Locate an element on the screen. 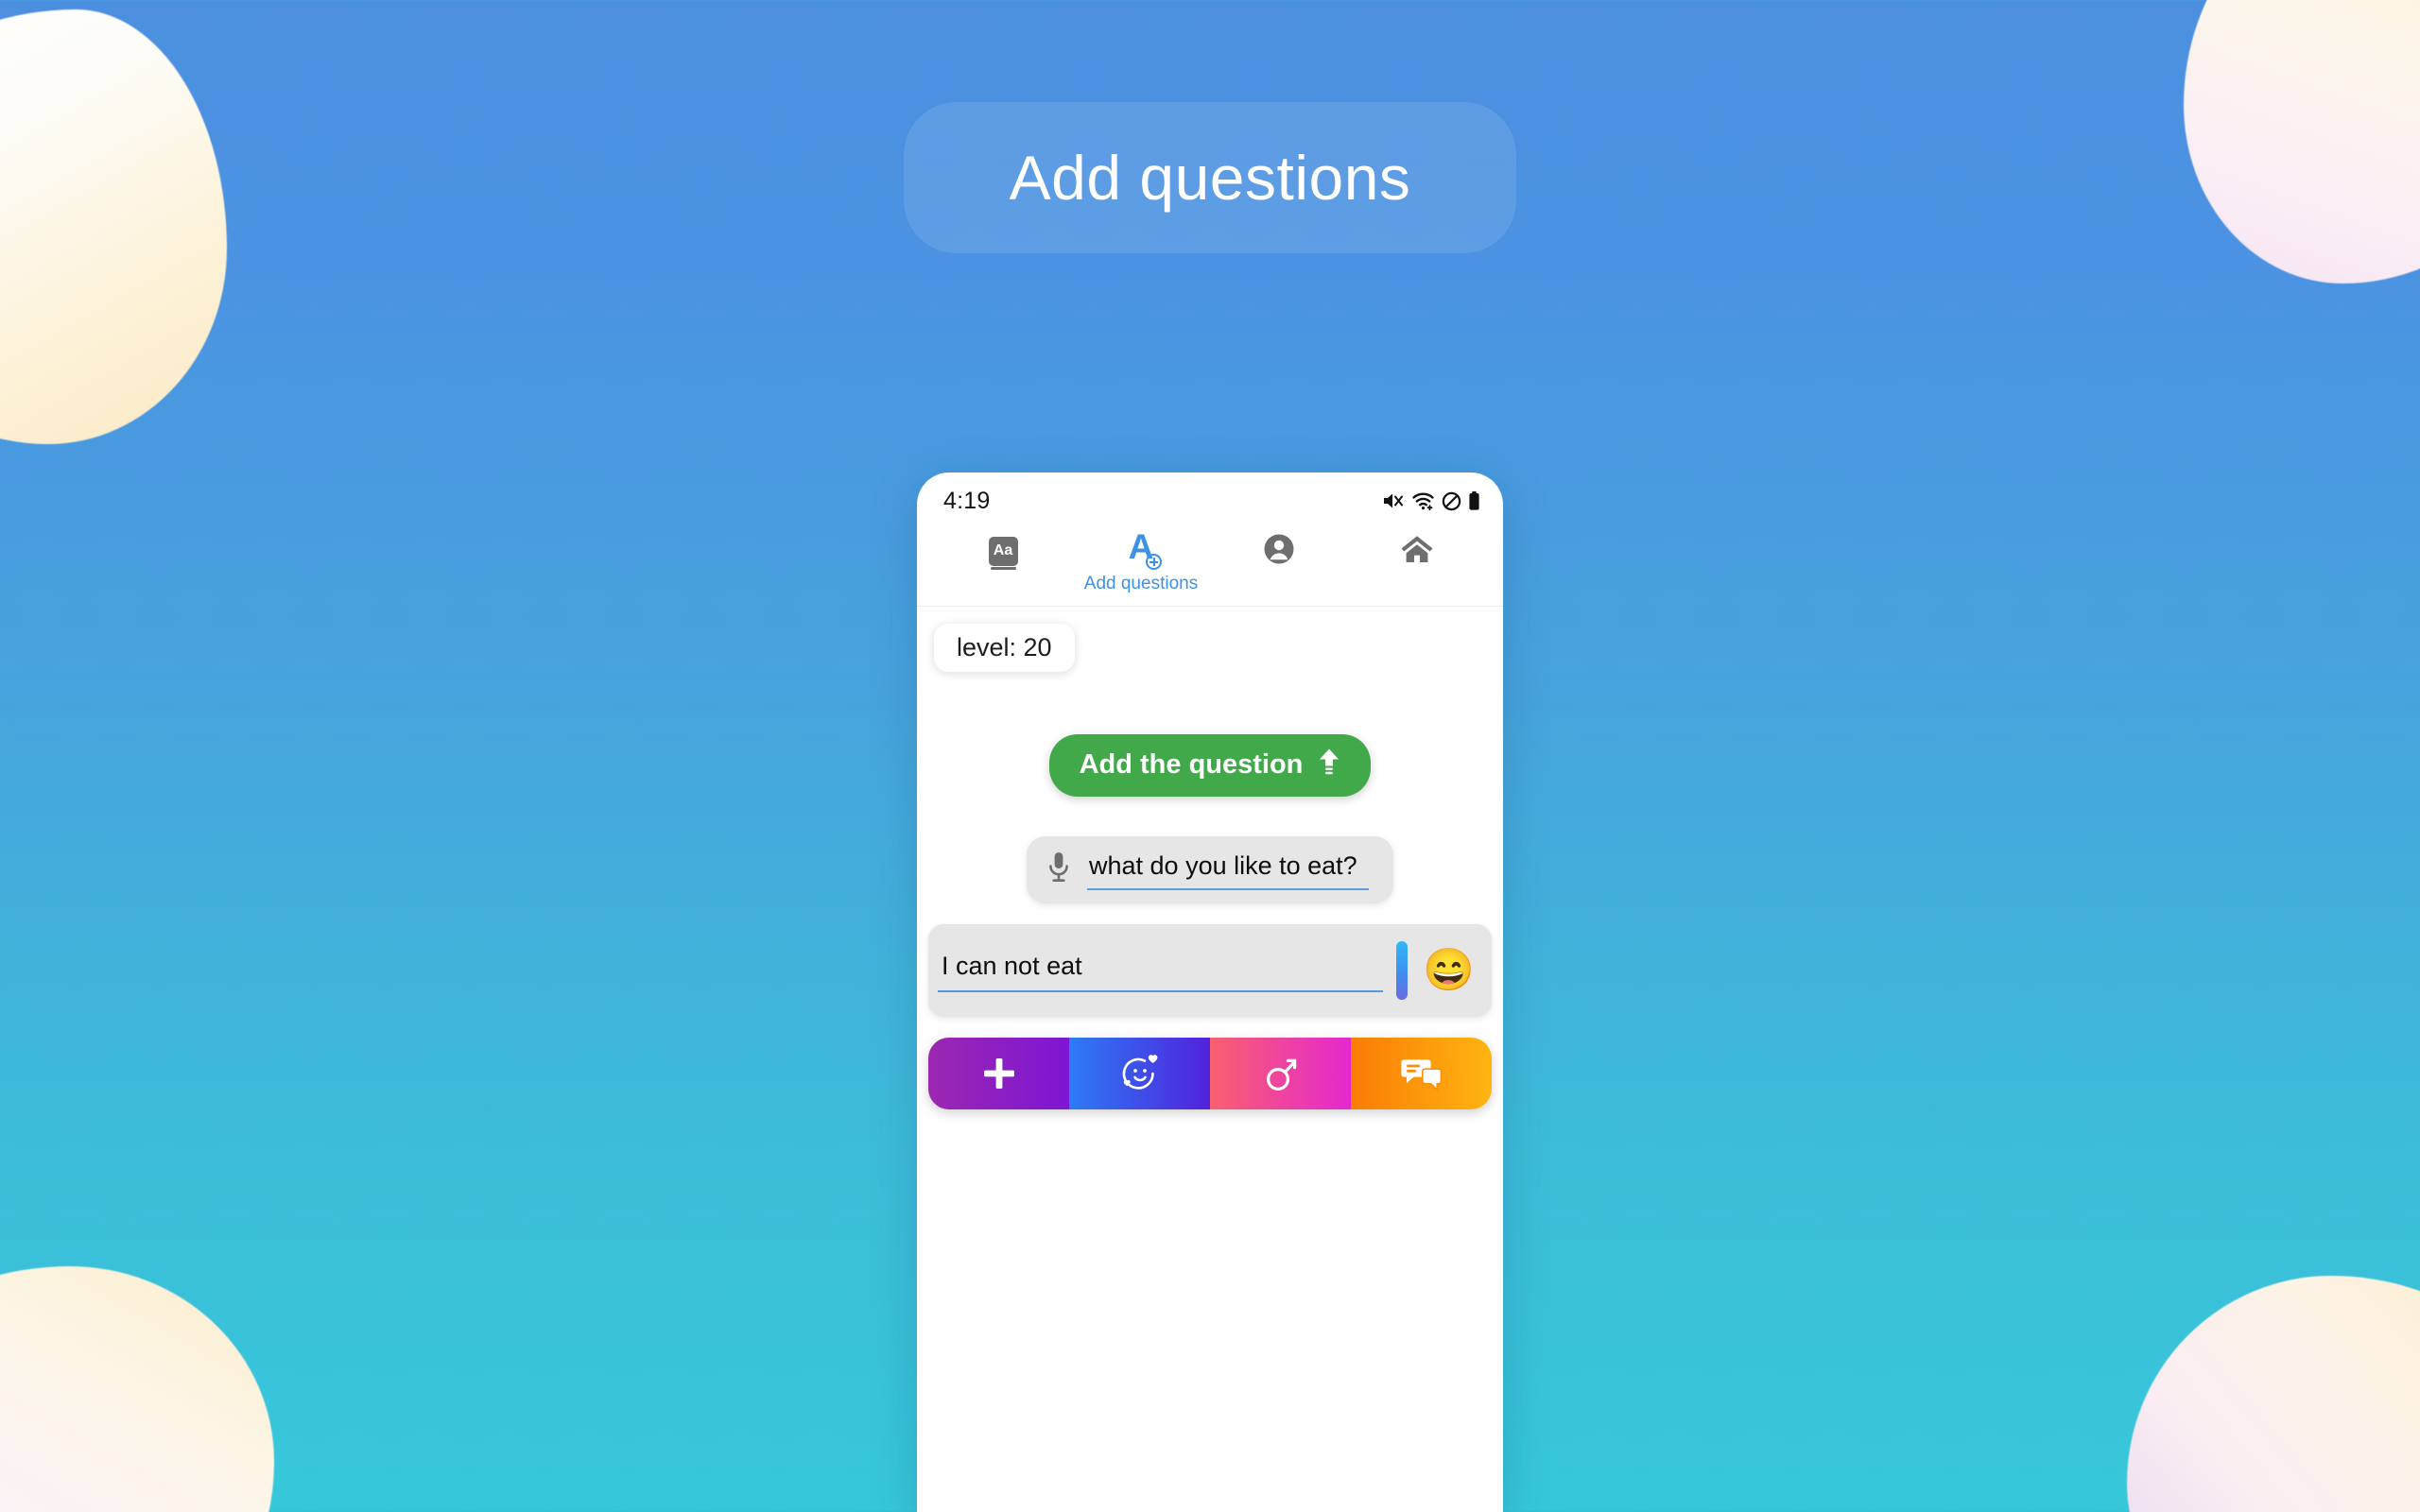 The image size is (2420, 1512). dictionary-icon-wrap: Aa is located at coordinates (1003, 551).